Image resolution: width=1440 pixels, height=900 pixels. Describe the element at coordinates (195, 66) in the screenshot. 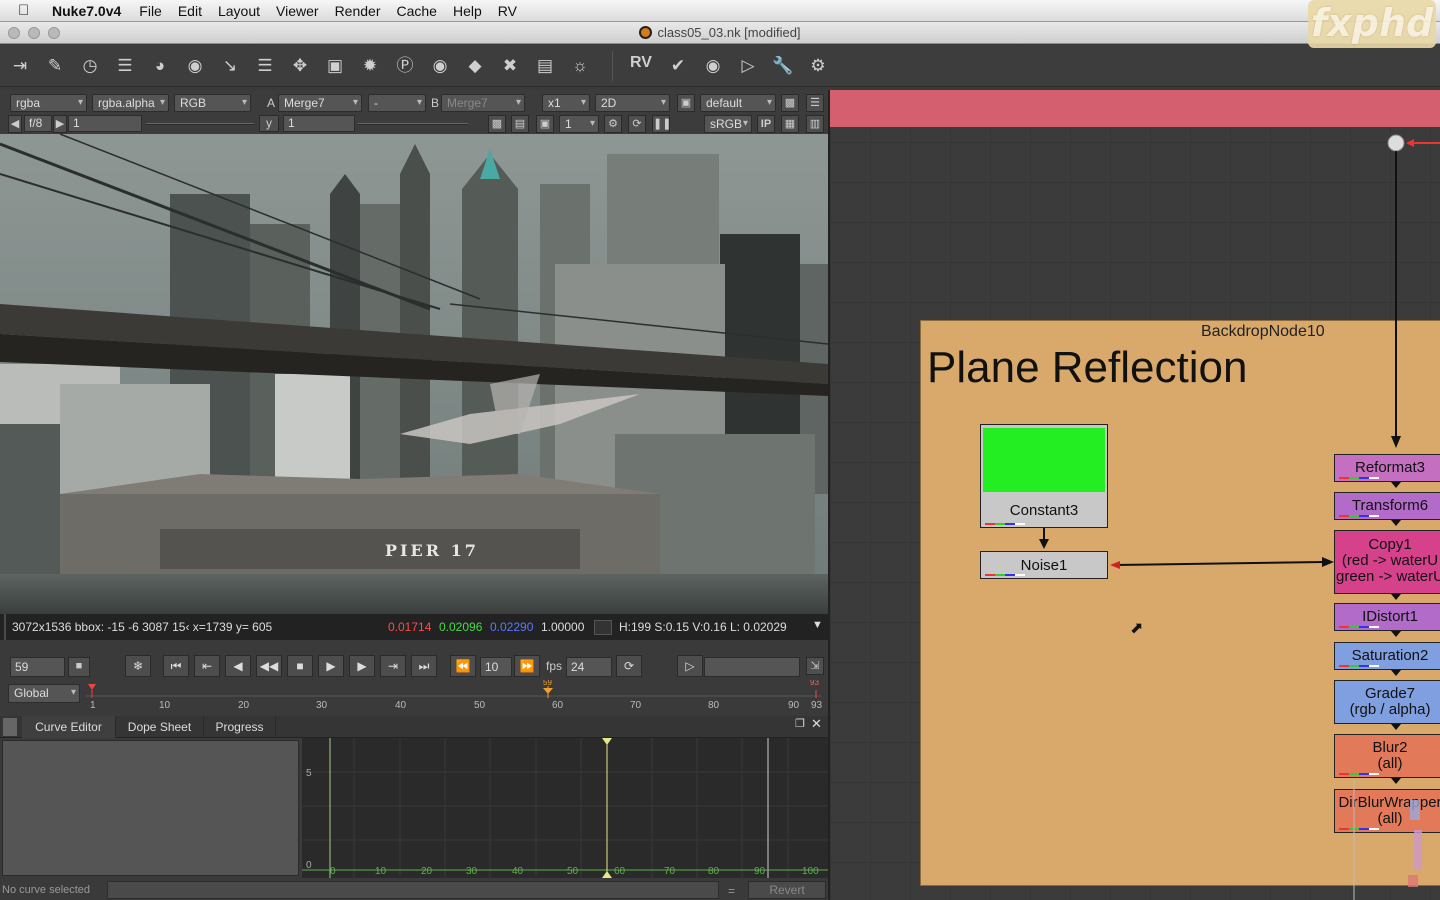

I see `filter-nodes-icon: ◉` at that location.